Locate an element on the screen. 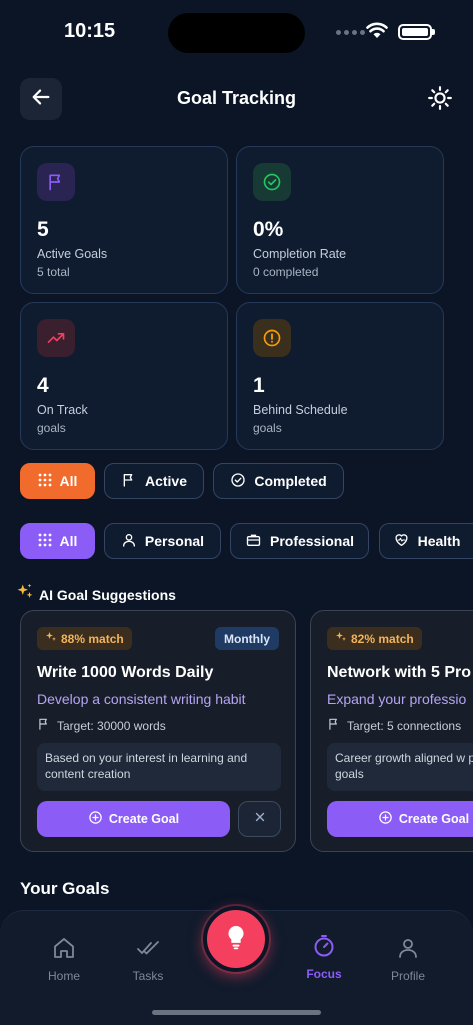  stat-sub: 0 completed is located at coordinates (286, 272).